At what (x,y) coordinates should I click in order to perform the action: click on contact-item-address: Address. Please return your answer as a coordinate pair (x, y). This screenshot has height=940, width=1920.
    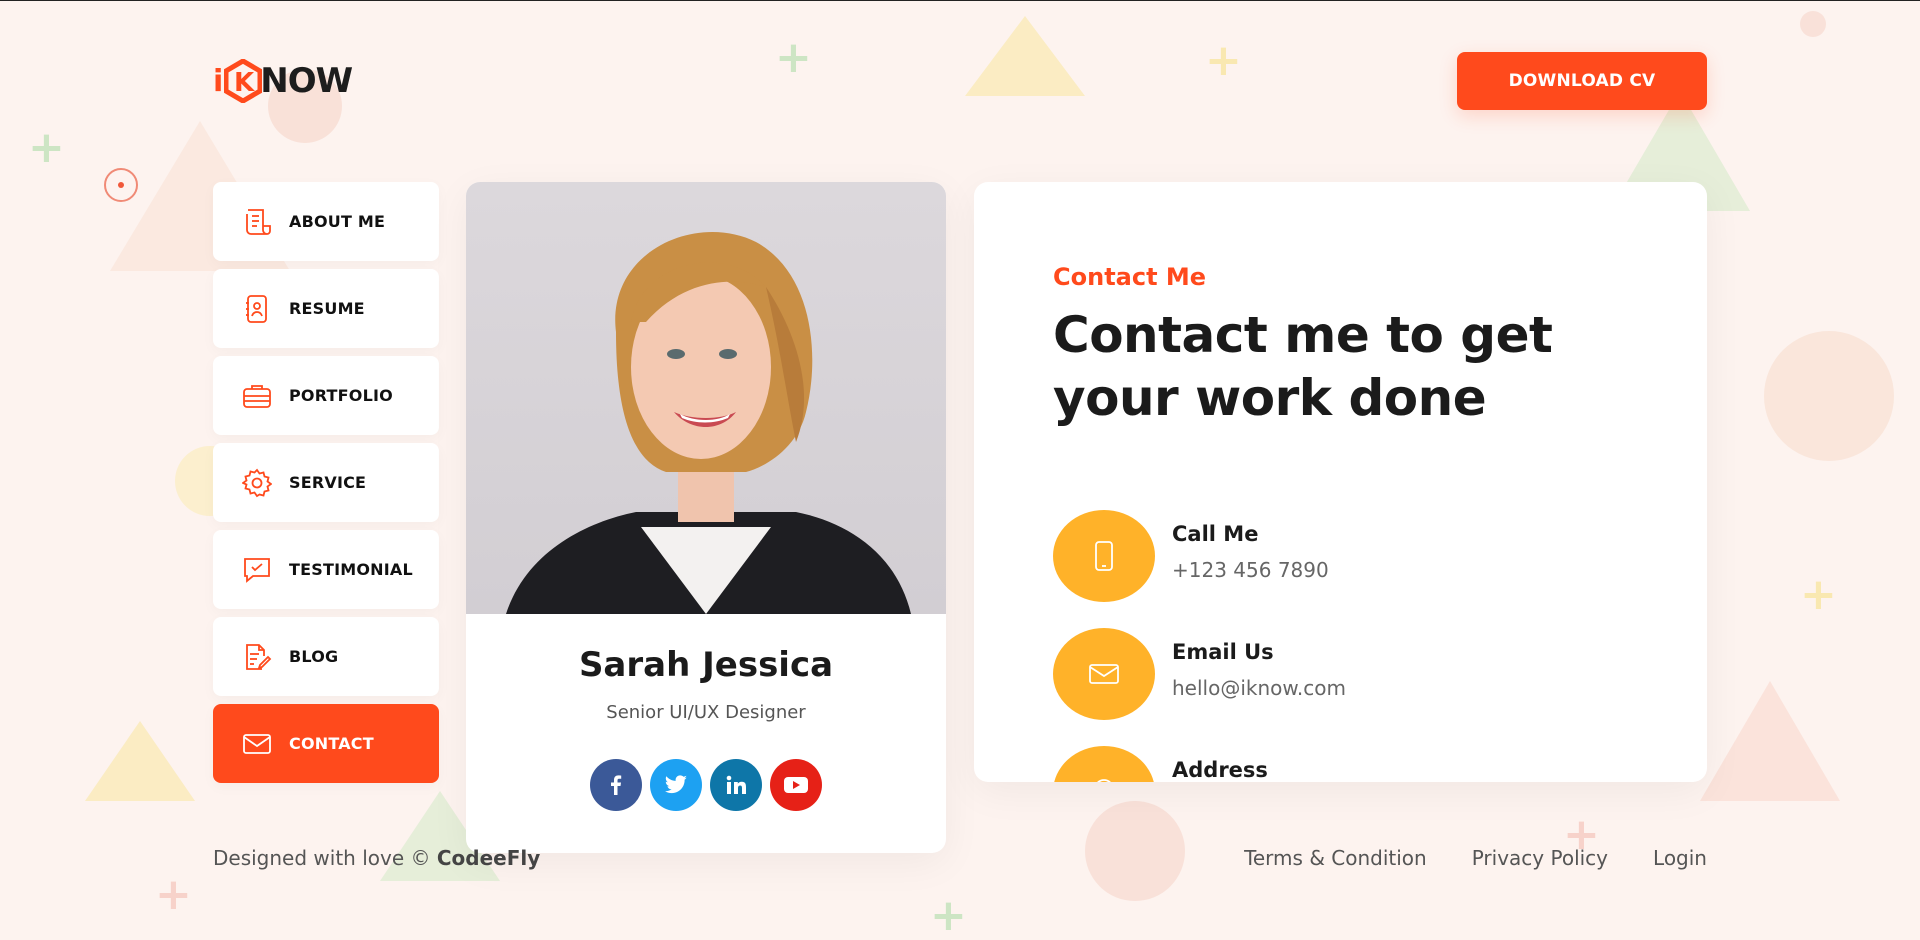
    Looking at the image, I should click on (1353, 764).